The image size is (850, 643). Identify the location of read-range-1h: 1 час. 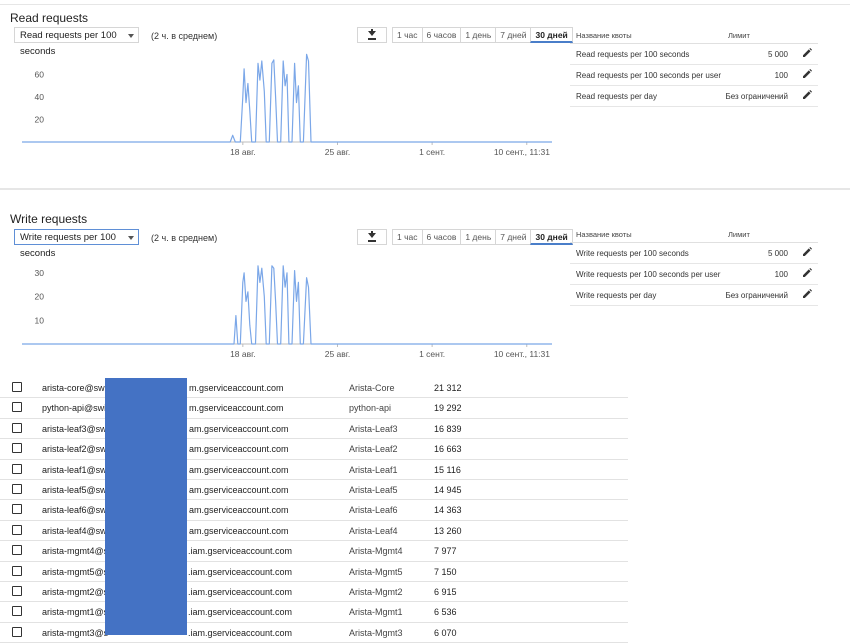
(407, 35).